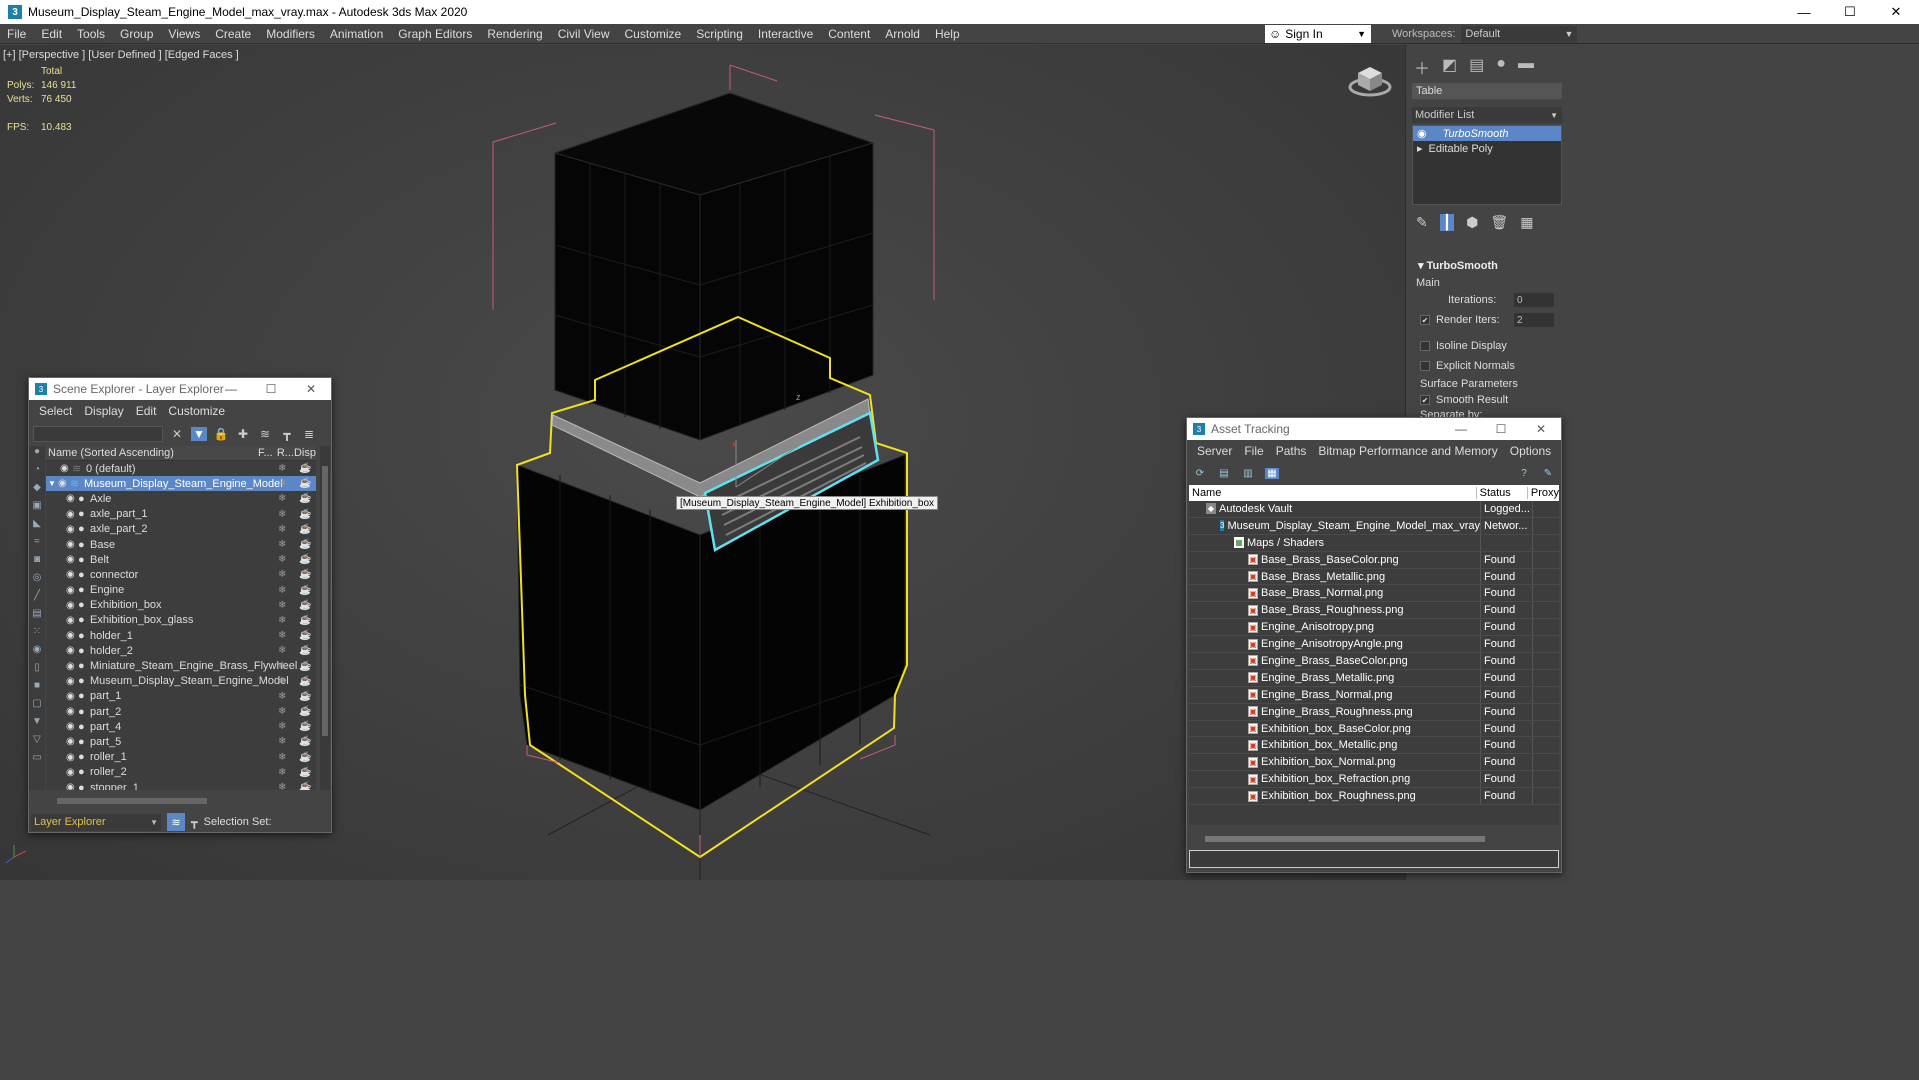 This screenshot has height=1080, width=1919. What do you see at coordinates (181, 785) in the screenshot?
I see `list-item: ◉ ● stopper_1 ❄ ☕` at bounding box center [181, 785].